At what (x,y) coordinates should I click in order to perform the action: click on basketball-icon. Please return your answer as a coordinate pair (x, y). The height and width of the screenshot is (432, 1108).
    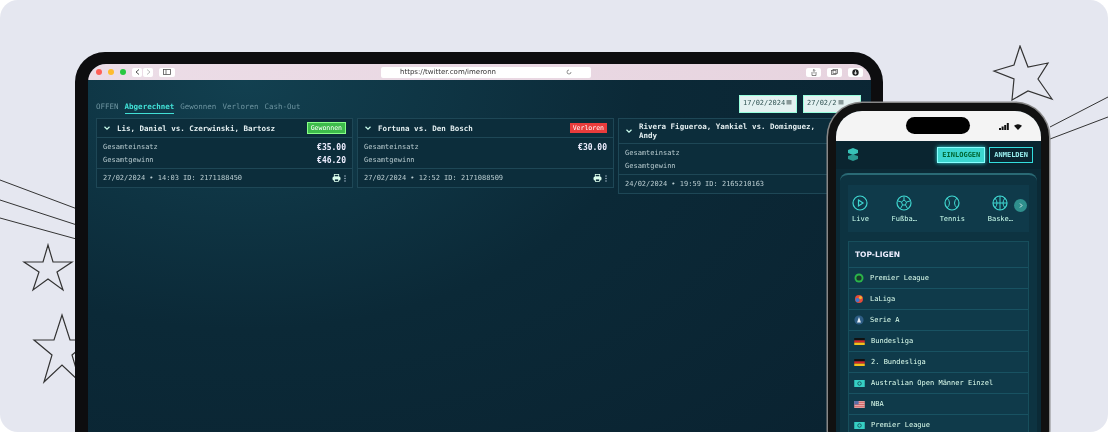
    Looking at the image, I should click on (1000, 203).